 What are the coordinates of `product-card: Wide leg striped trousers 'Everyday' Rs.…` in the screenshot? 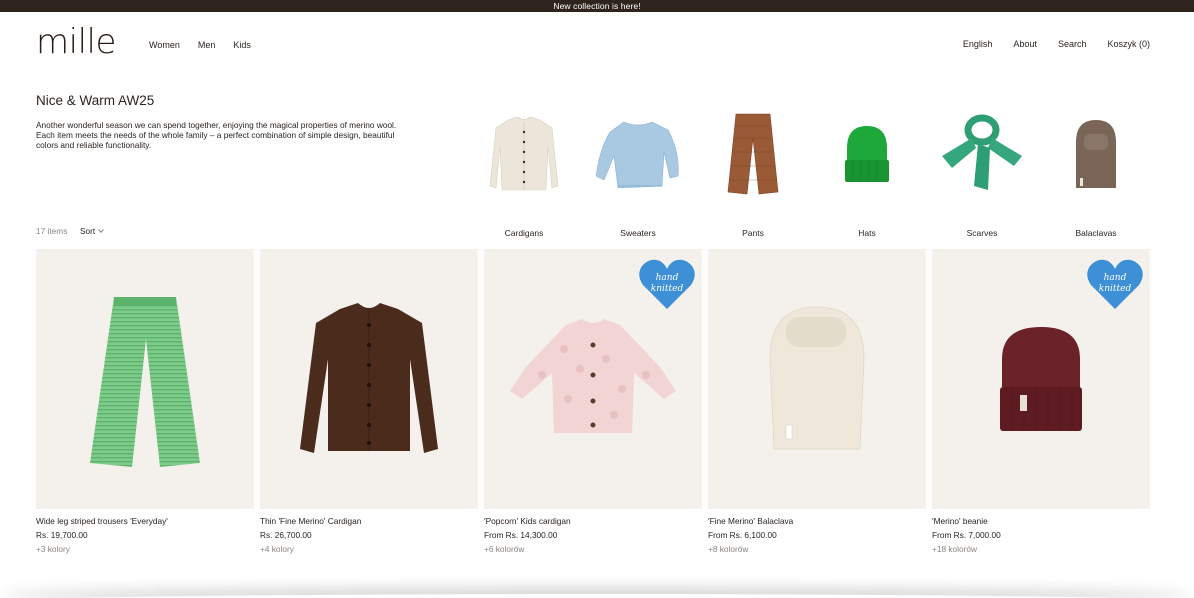 It's located at (145, 401).